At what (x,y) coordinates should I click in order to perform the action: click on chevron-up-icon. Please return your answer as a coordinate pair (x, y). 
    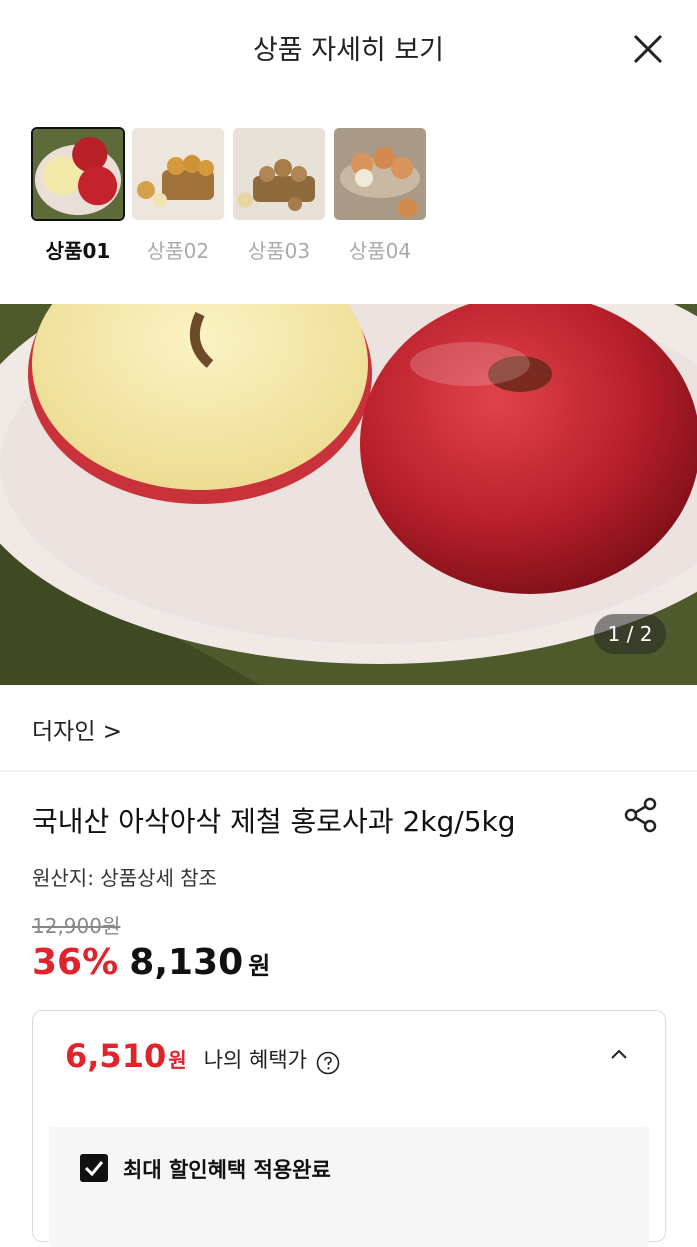
    Looking at the image, I should click on (619, 1054).